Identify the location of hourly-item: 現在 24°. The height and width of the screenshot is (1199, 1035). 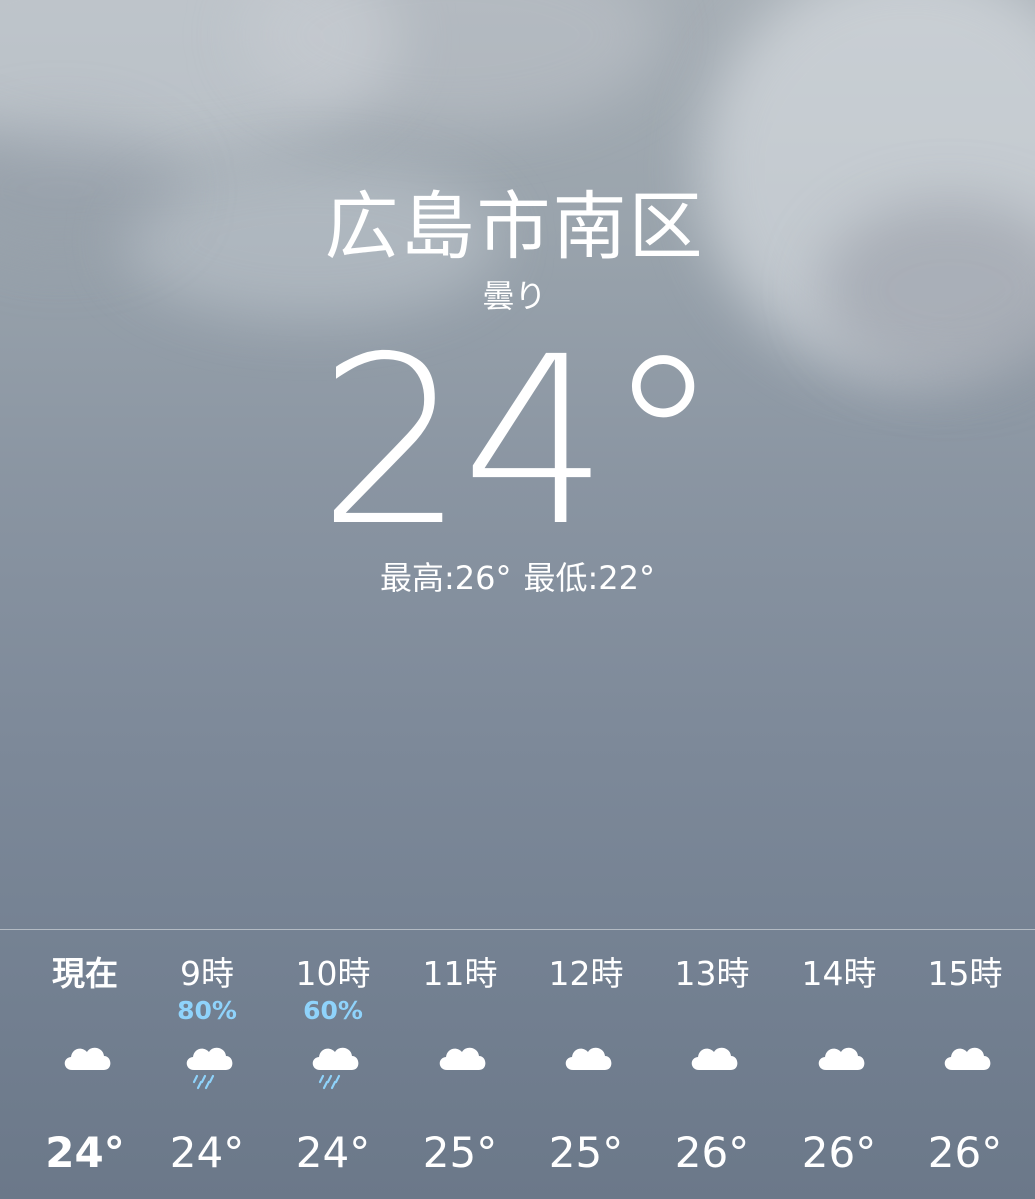
(85, 1064).